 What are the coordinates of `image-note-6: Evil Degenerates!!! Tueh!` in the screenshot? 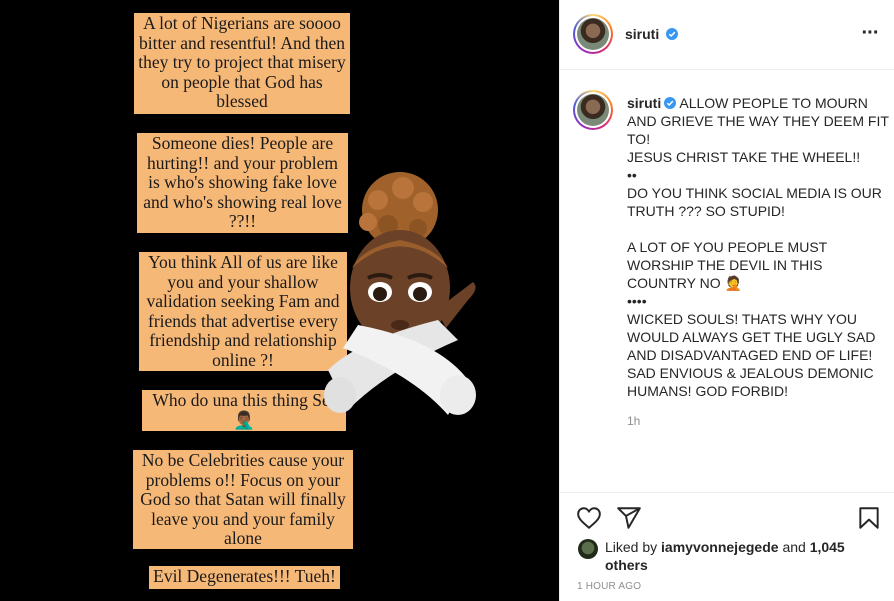 It's located at (244, 577).